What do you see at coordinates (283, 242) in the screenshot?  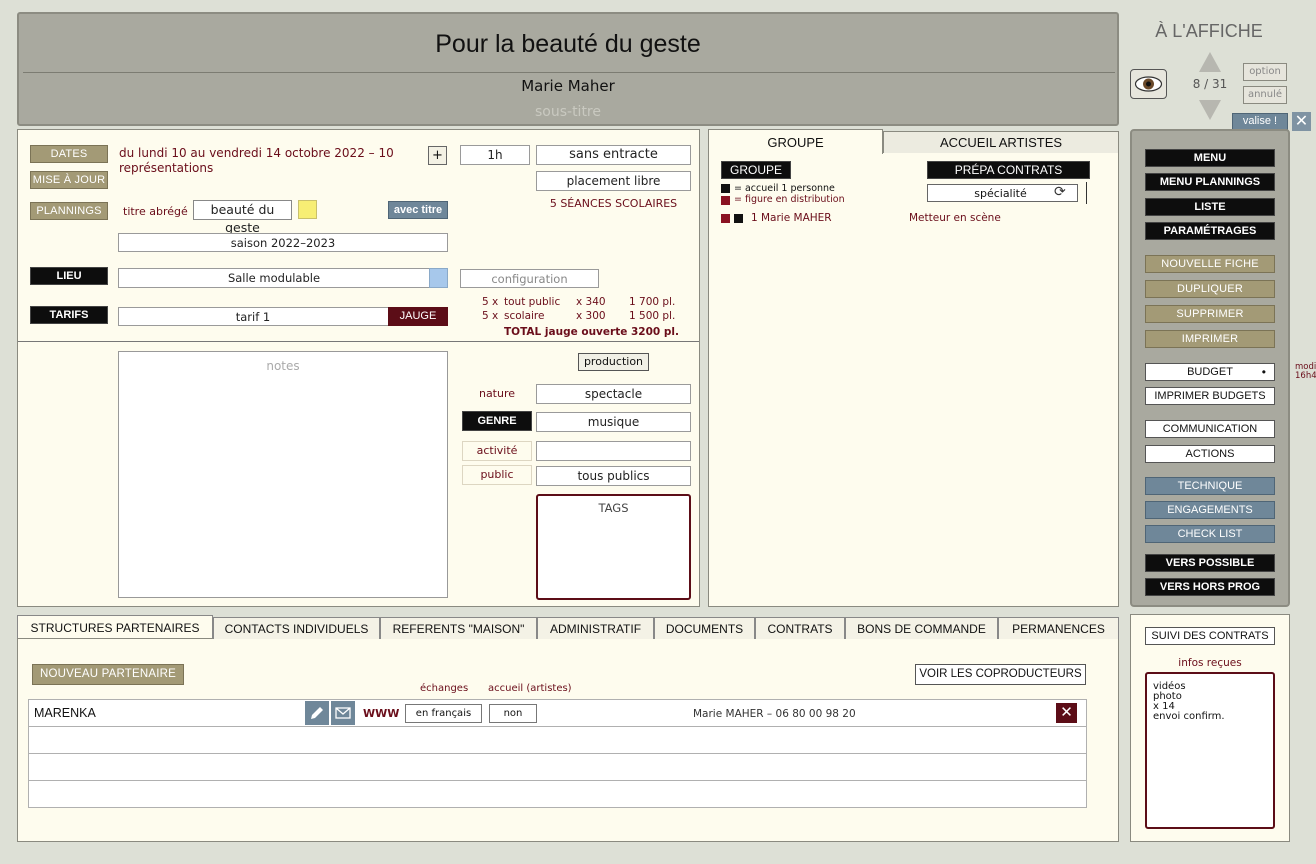 I see `saison-field: saison 2022–2023` at bounding box center [283, 242].